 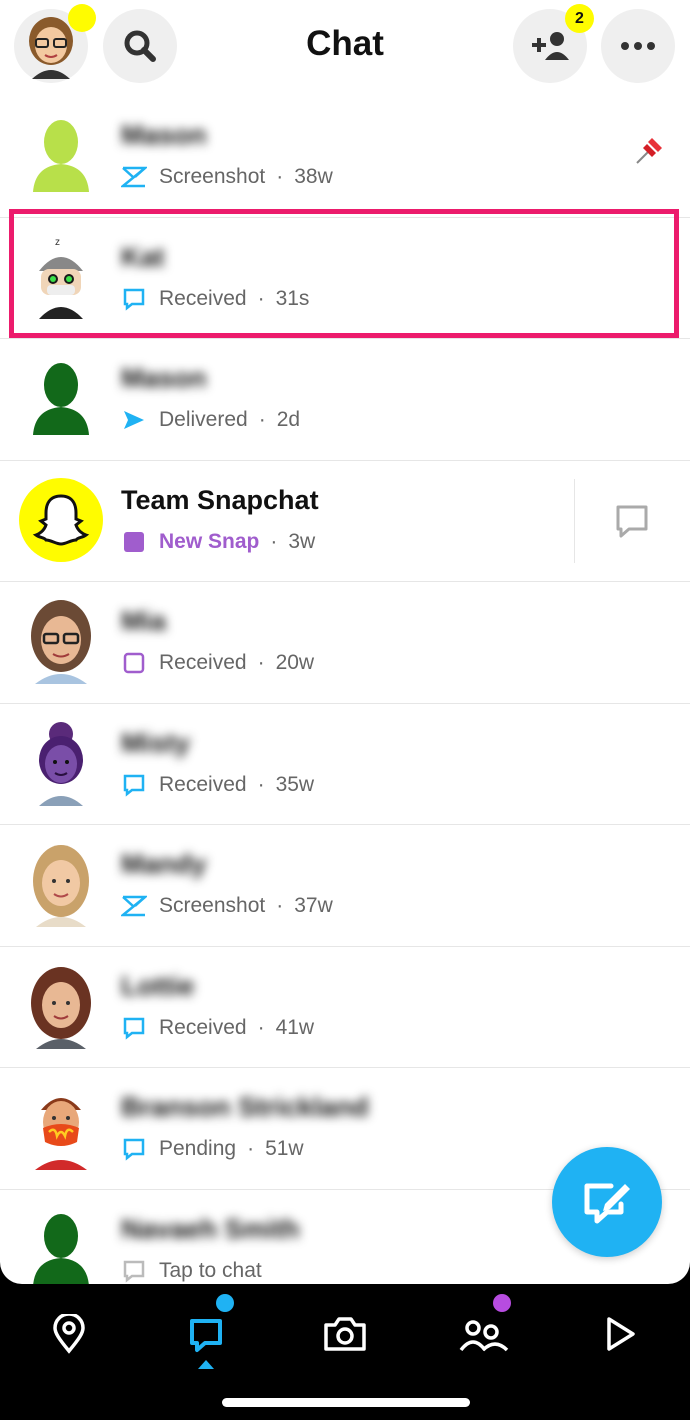 I want to click on pin-icon, so click(x=651, y=151).